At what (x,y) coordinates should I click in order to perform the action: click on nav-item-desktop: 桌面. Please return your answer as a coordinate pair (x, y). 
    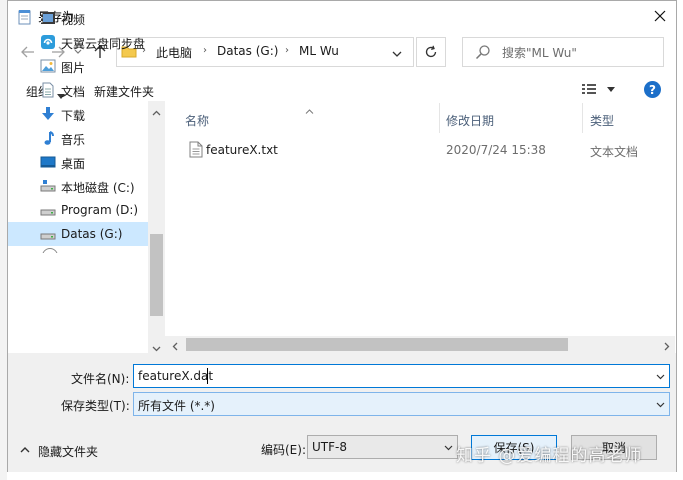
    Looking at the image, I should click on (78, 162).